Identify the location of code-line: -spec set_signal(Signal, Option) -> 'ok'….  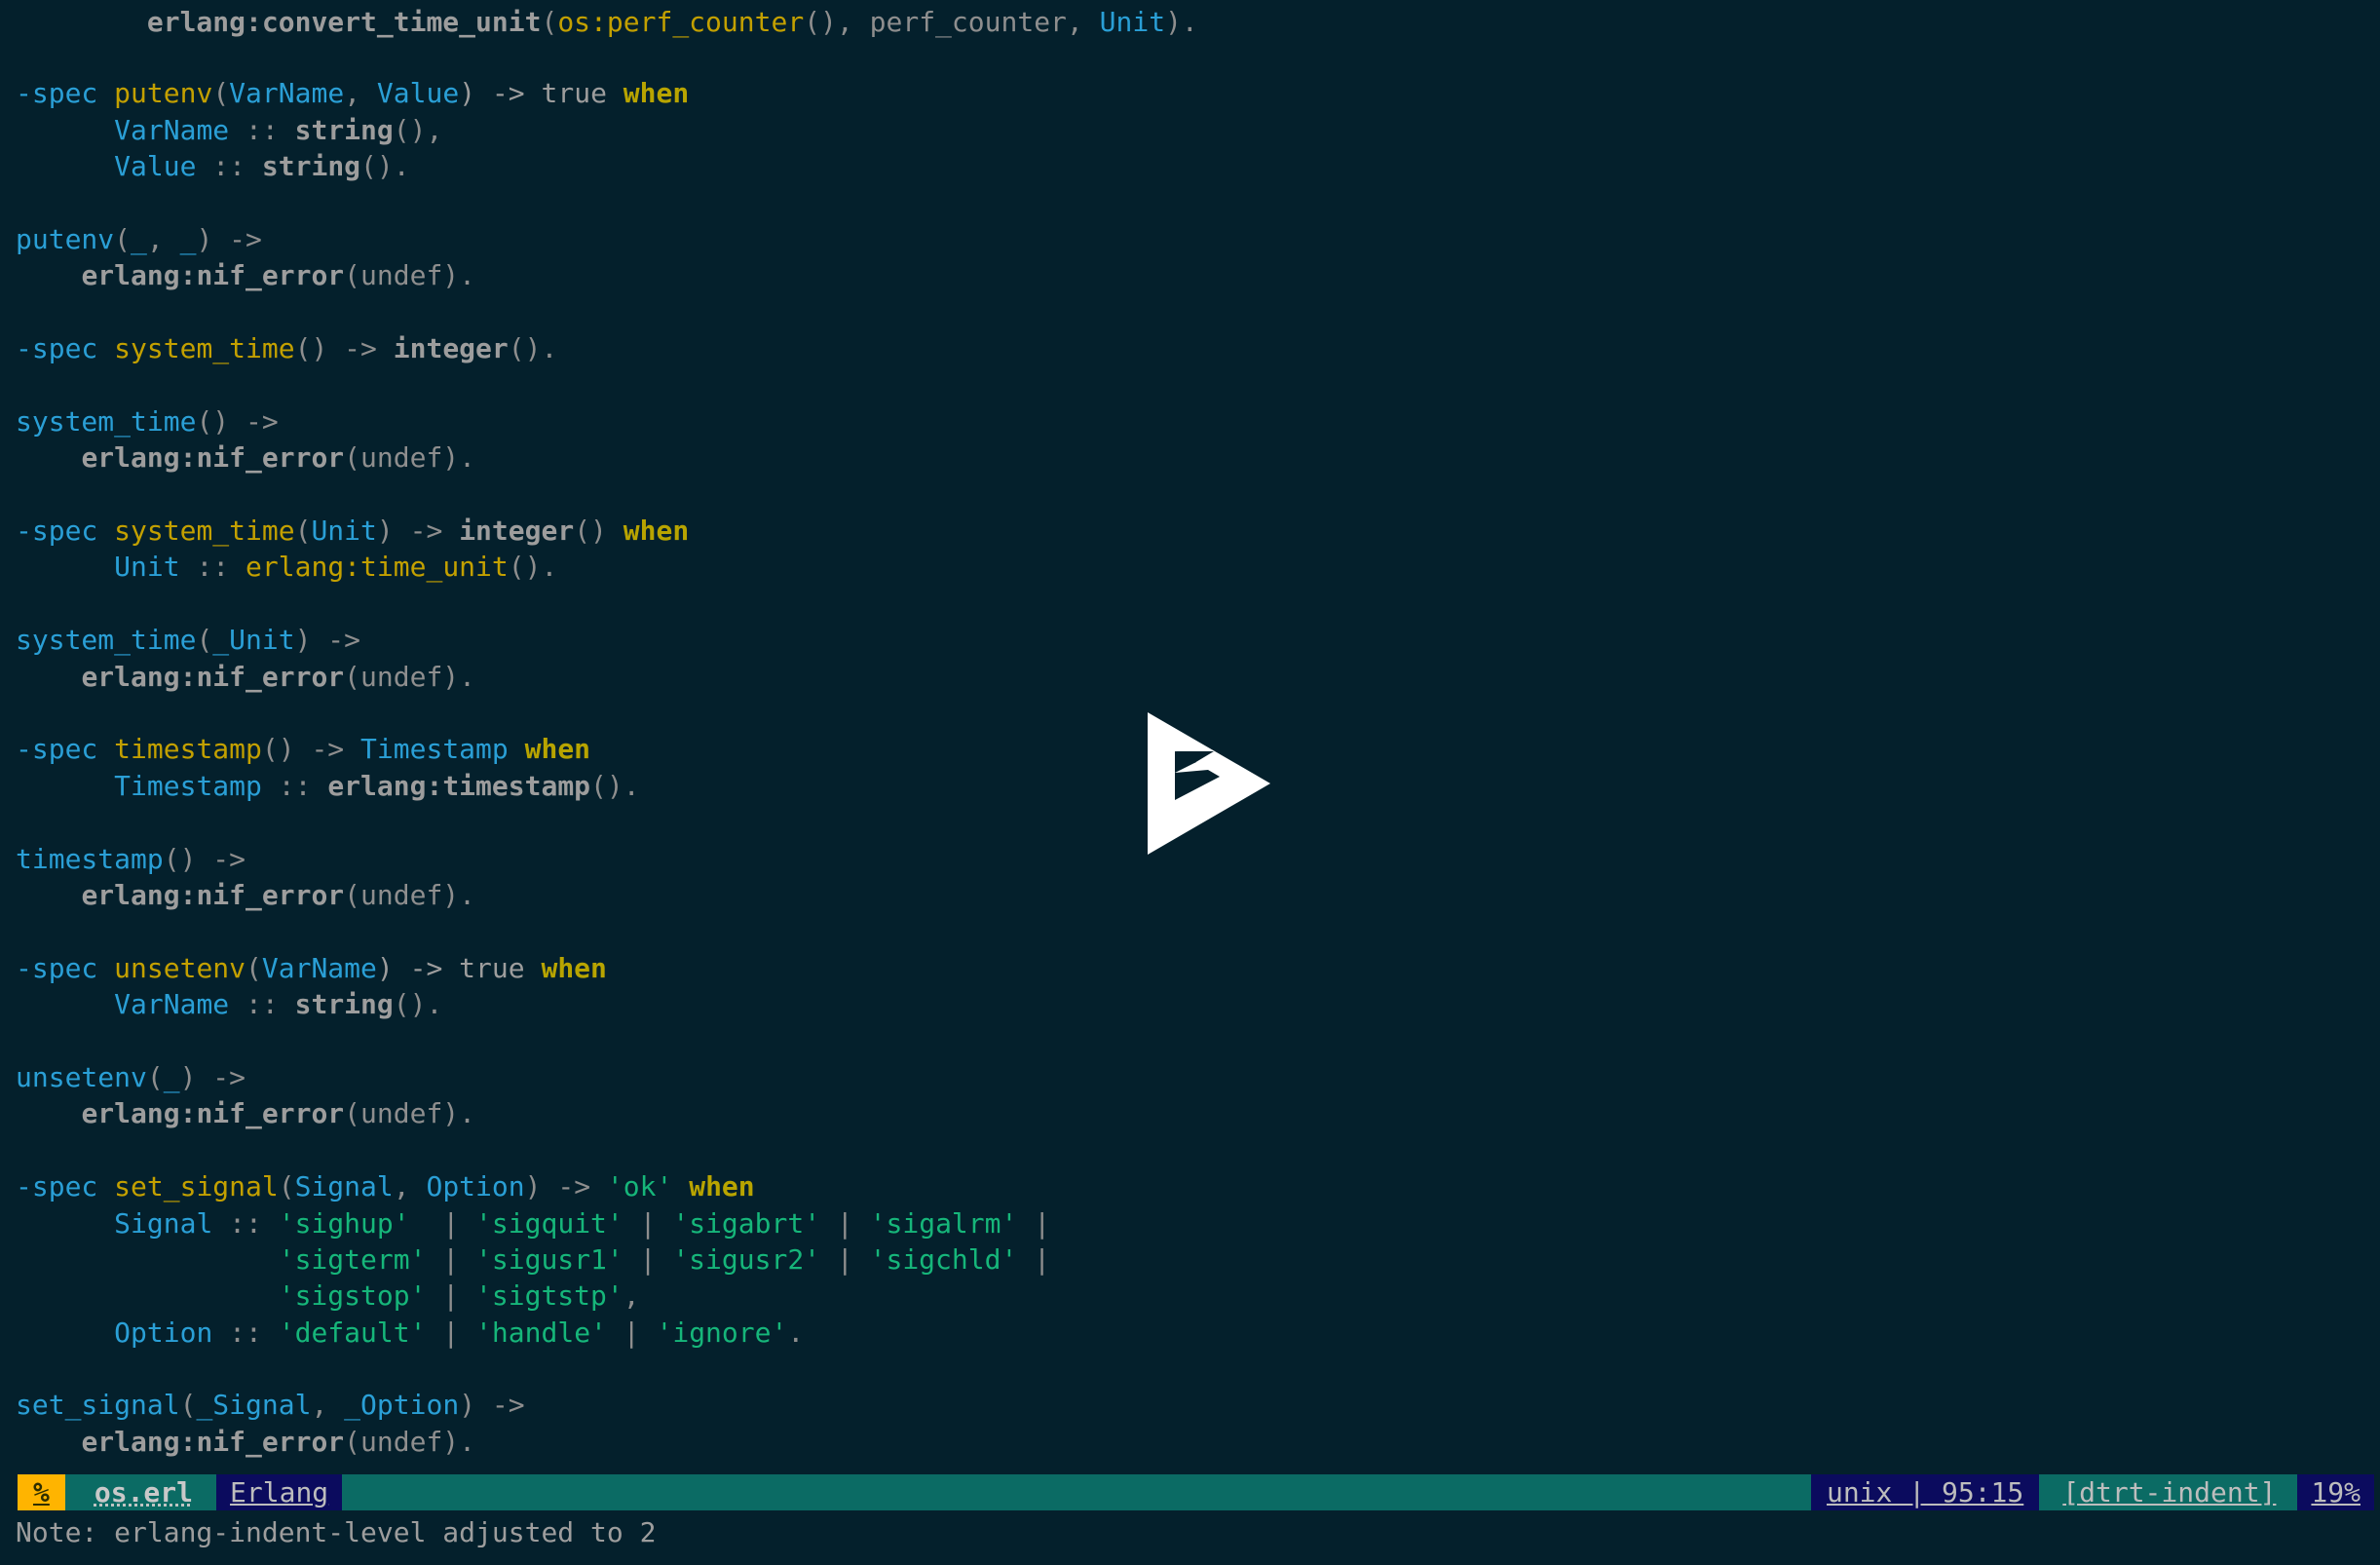
(1190, 1186).